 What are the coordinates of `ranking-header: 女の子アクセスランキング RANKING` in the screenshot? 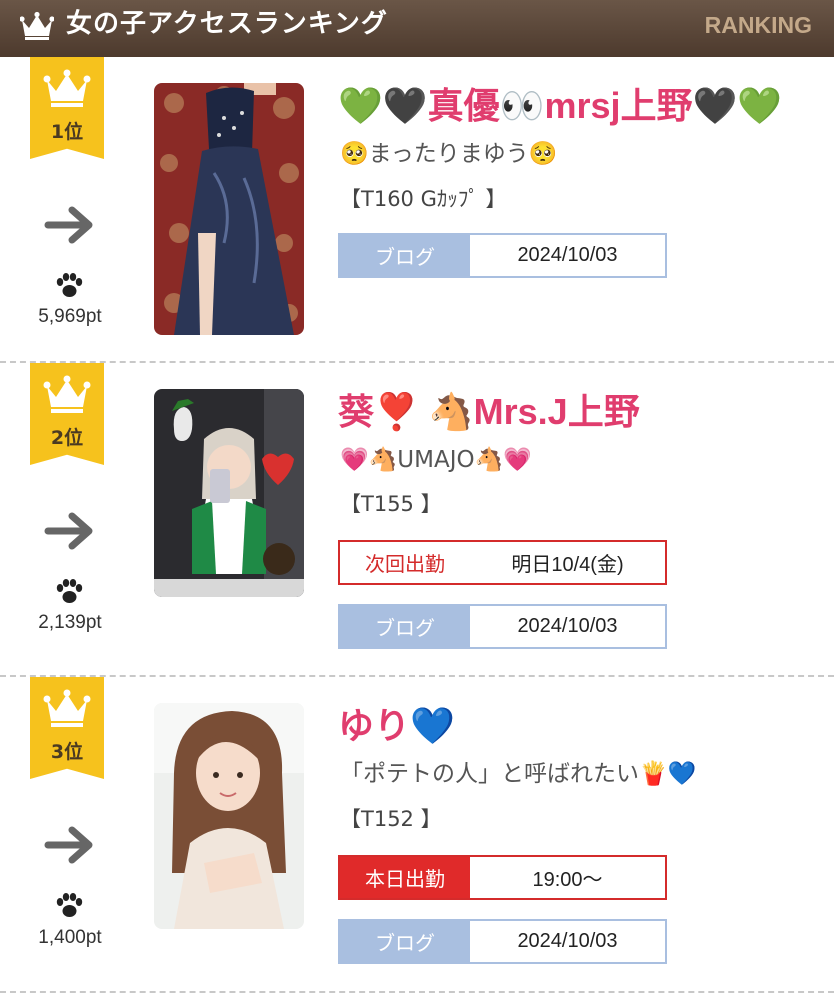 It's located at (417, 28).